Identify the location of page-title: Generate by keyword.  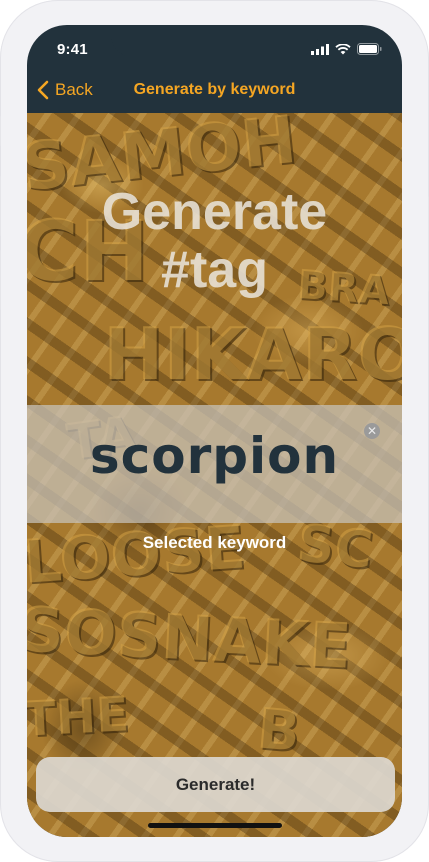
(214, 89).